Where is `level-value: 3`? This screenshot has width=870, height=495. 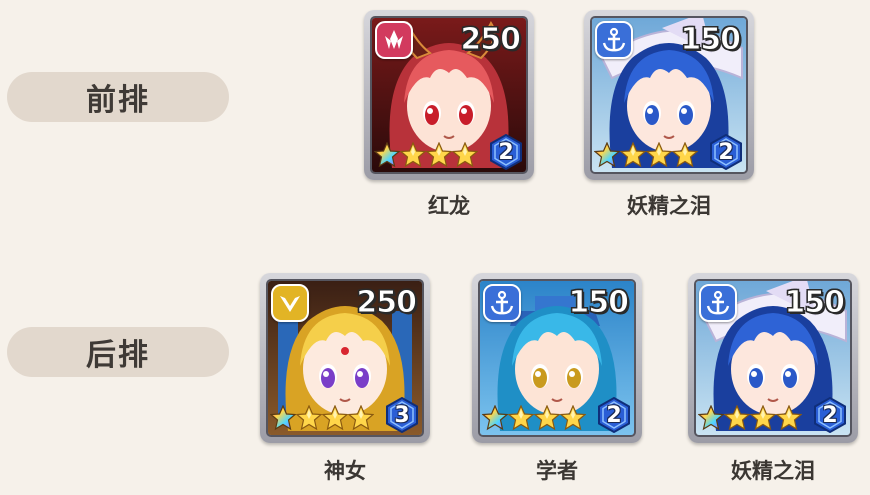 level-value: 3 is located at coordinates (402, 415).